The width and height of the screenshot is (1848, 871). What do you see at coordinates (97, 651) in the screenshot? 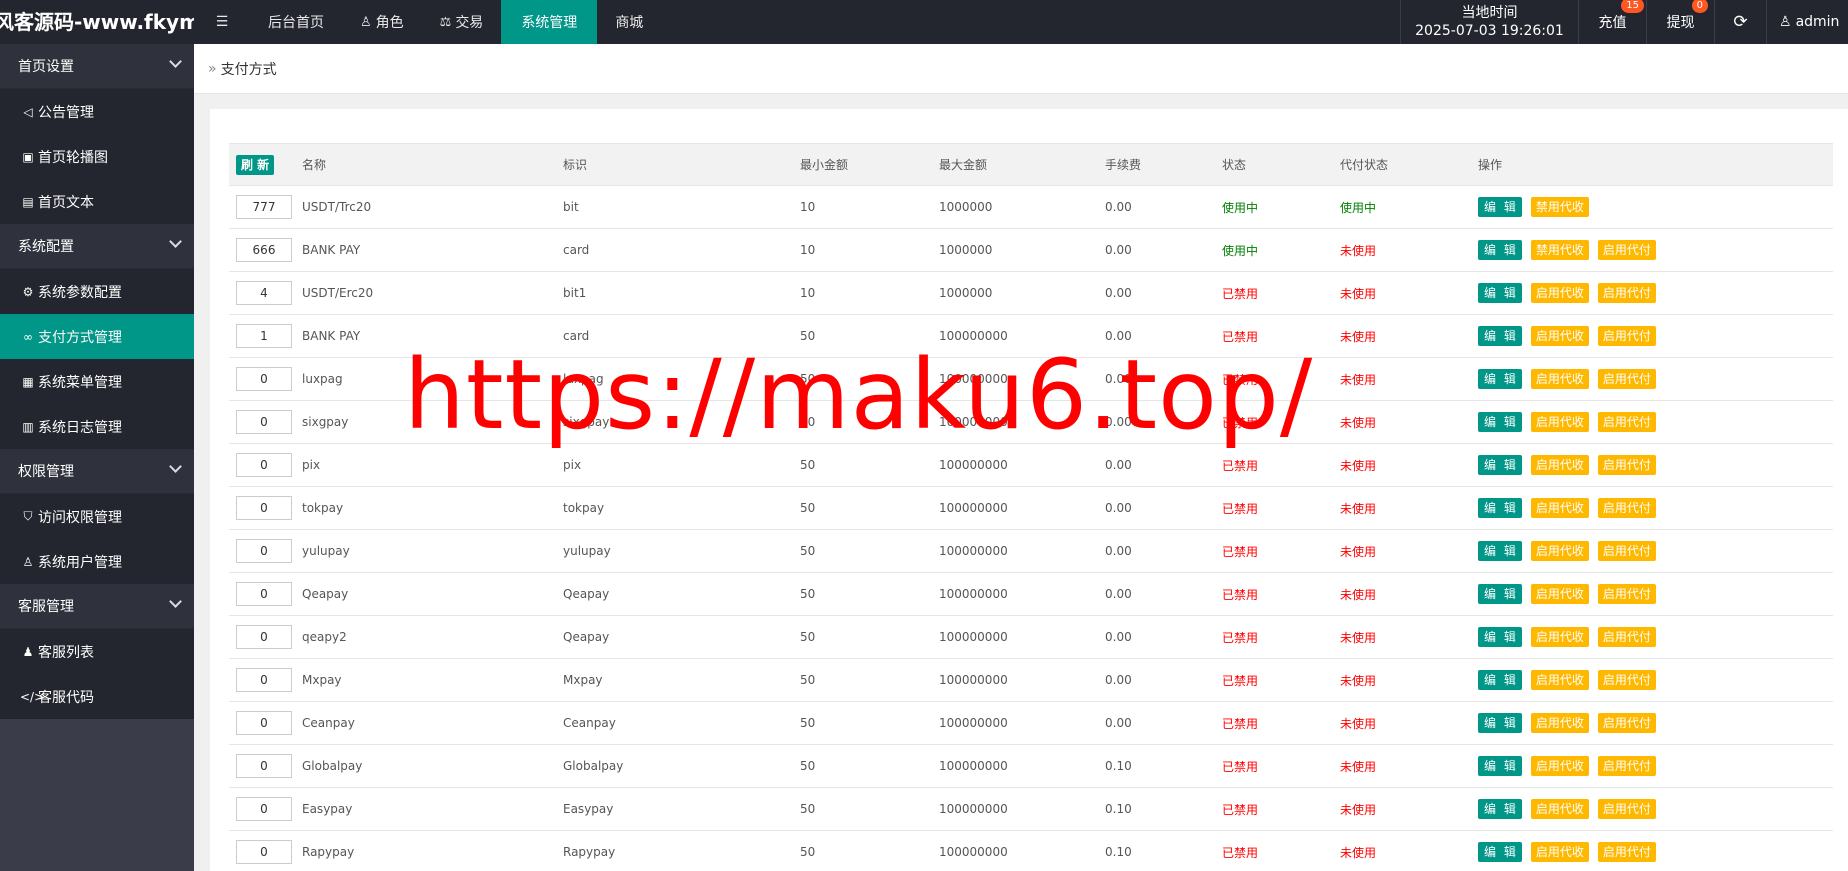
I see `sidebar-item-service-list: ♟ 客服列表` at bounding box center [97, 651].